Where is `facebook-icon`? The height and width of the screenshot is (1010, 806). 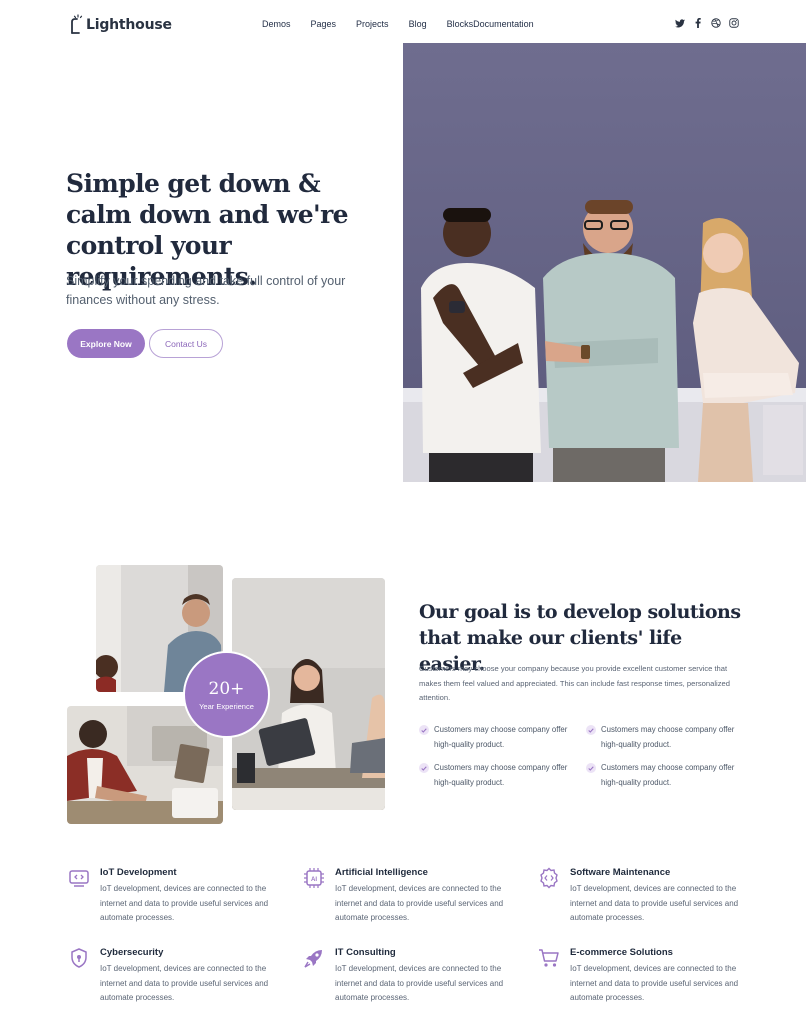 facebook-icon is located at coordinates (698, 23).